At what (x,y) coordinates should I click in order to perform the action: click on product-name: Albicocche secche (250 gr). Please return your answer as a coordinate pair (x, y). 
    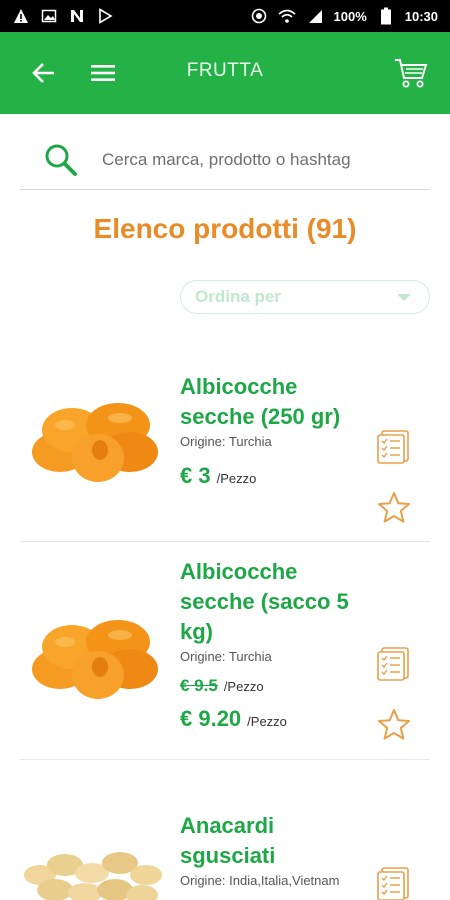
    Looking at the image, I should click on (260, 401).